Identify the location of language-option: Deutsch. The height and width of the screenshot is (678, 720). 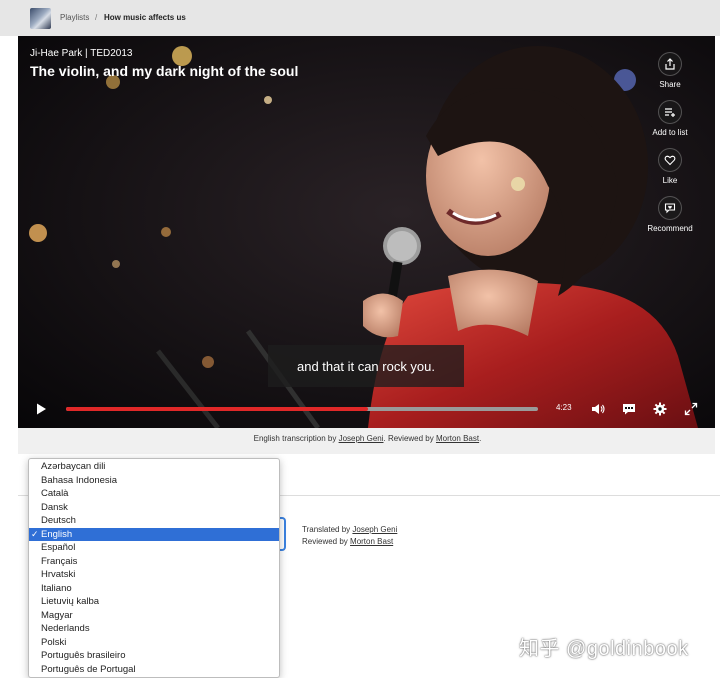
(154, 521).